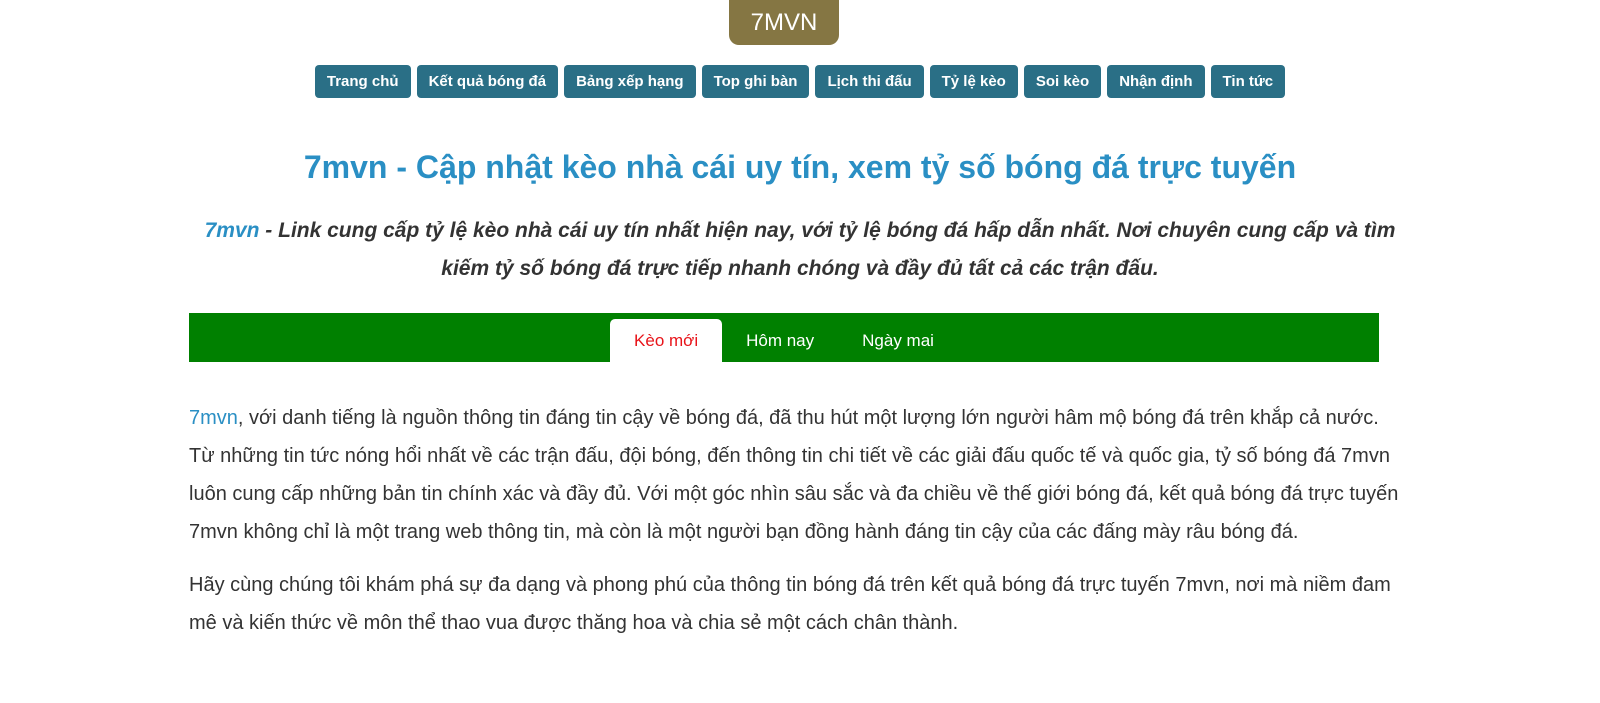 Image resolution: width=1600 pixels, height=703 pixels. What do you see at coordinates (869, 81) in the screenshot?
I see `nav-item-lich-thi-dau: Lịch thi đấu` at bounding box center [869, 81].